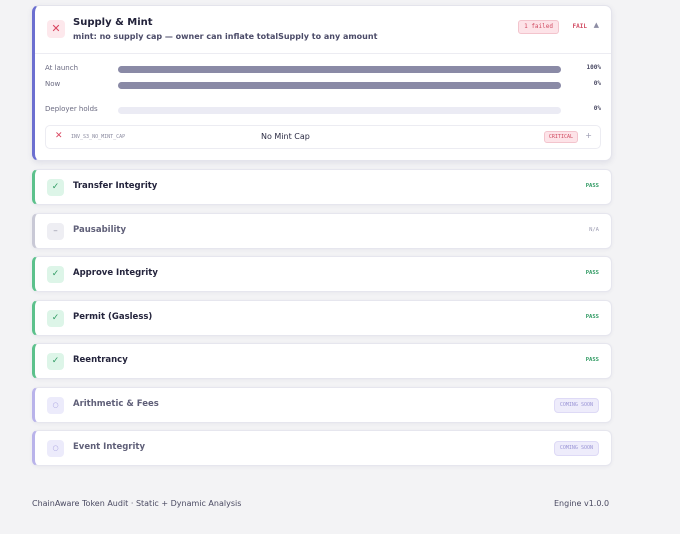 The image size is (680, 534). Describe the element at coordinates (579, 26) in the screenshot. I see `status-label: FAIL` at that location.